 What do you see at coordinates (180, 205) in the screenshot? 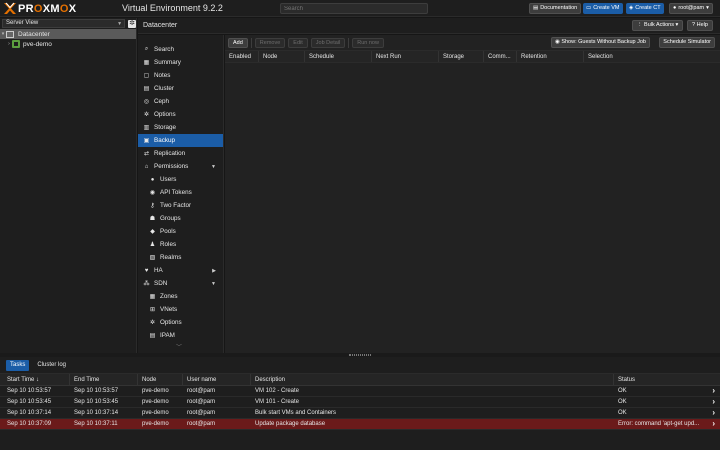
I see `nav-two-factor: ⚷ Two Factor` at bounding box center [180, 205].